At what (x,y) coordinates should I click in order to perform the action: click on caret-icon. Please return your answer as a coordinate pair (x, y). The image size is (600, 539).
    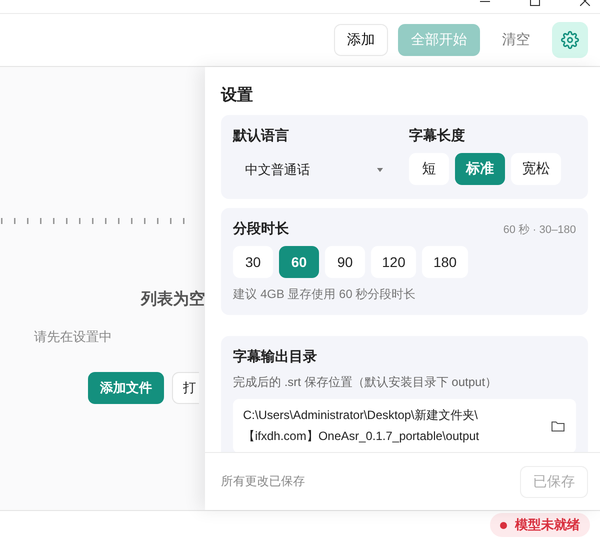
    Looking at the image, I should click on (380, 170).